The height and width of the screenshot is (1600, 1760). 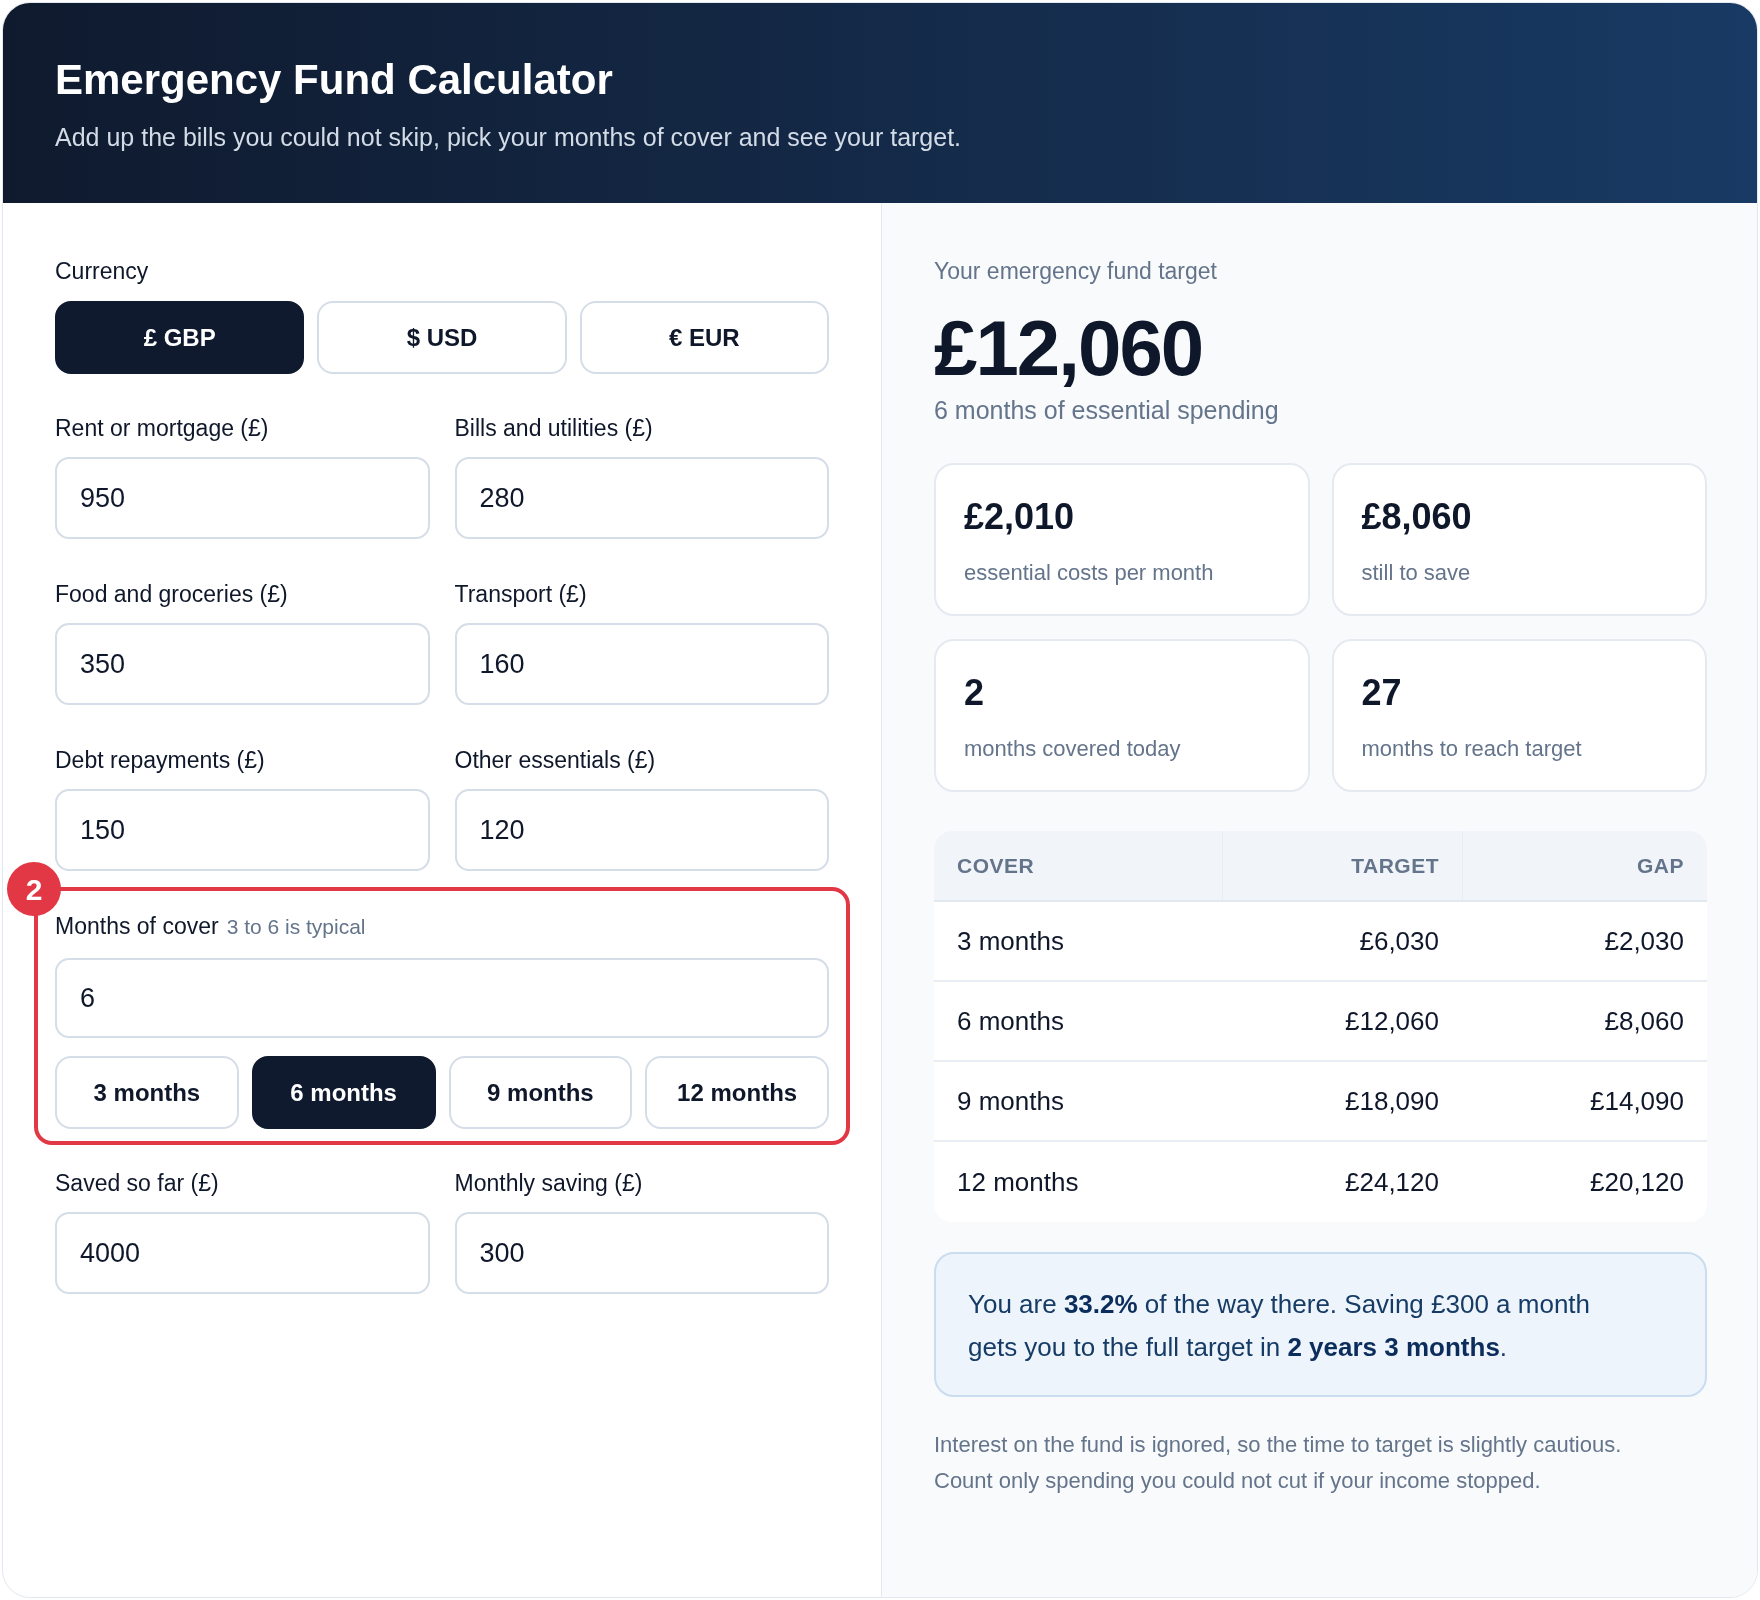 I want to click on table-cell-text: £6,030, so click(x=1399, y=941).